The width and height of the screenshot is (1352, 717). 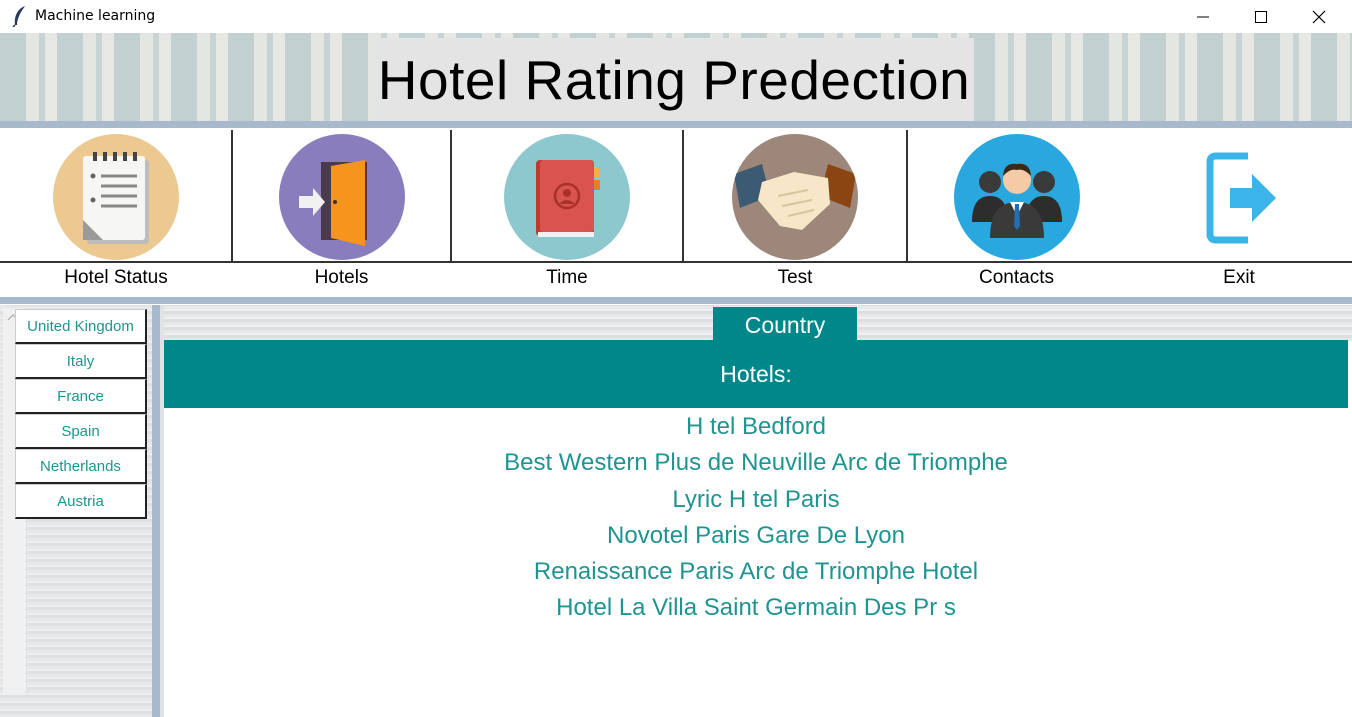 I want to click on header-banner: Hotel Rating Predection, so click(x=676, y=80).